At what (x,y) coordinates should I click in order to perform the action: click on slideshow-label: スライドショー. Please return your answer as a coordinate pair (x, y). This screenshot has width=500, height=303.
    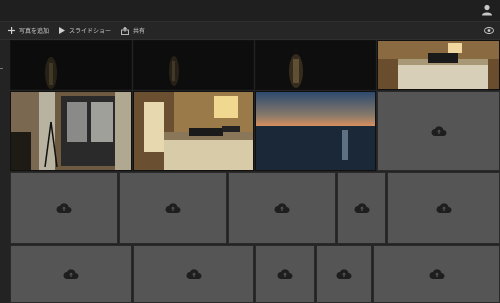
    Looking at the image, I should click on (90, 31).